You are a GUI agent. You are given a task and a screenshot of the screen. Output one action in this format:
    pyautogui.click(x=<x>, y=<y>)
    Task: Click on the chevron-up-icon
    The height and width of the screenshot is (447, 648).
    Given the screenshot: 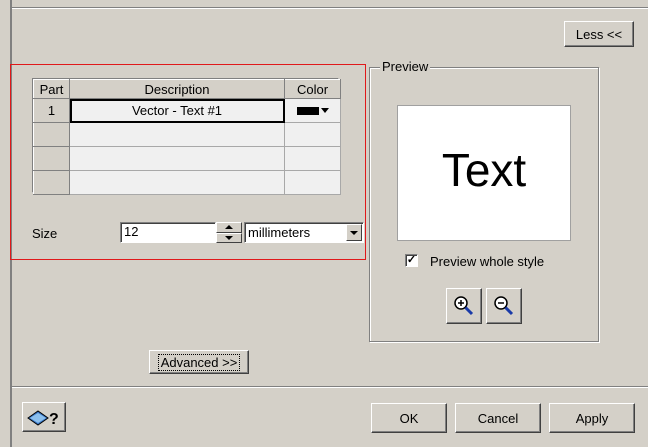 What is the action you would take?
    pyautogui.click(x=229, y=227)
    